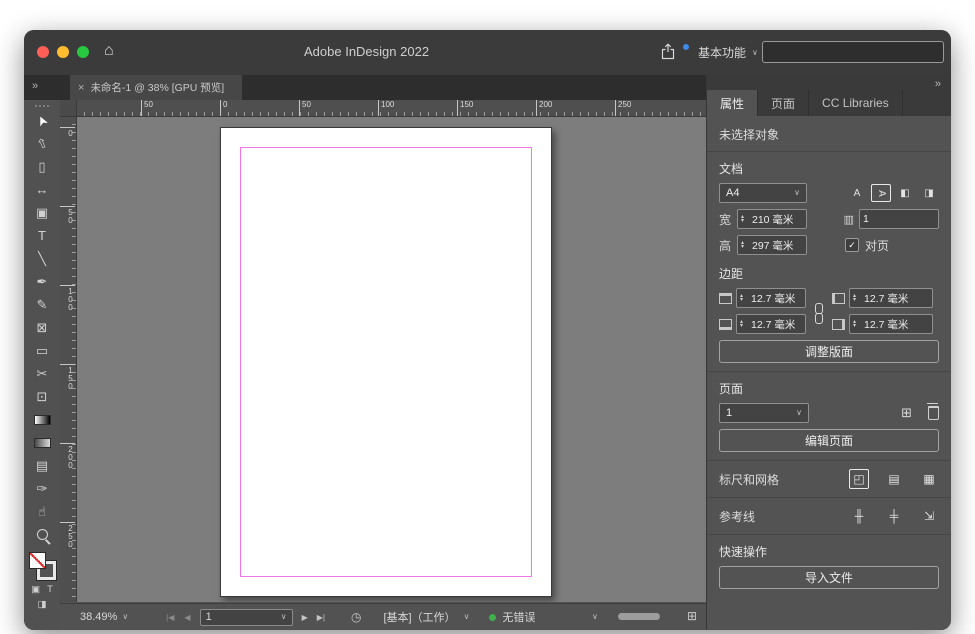 The height and width of the screenshot is (634, 975). Describe the element at coordinates (933, 411) in the screenshot. I see `delete-page-icon` at that location.